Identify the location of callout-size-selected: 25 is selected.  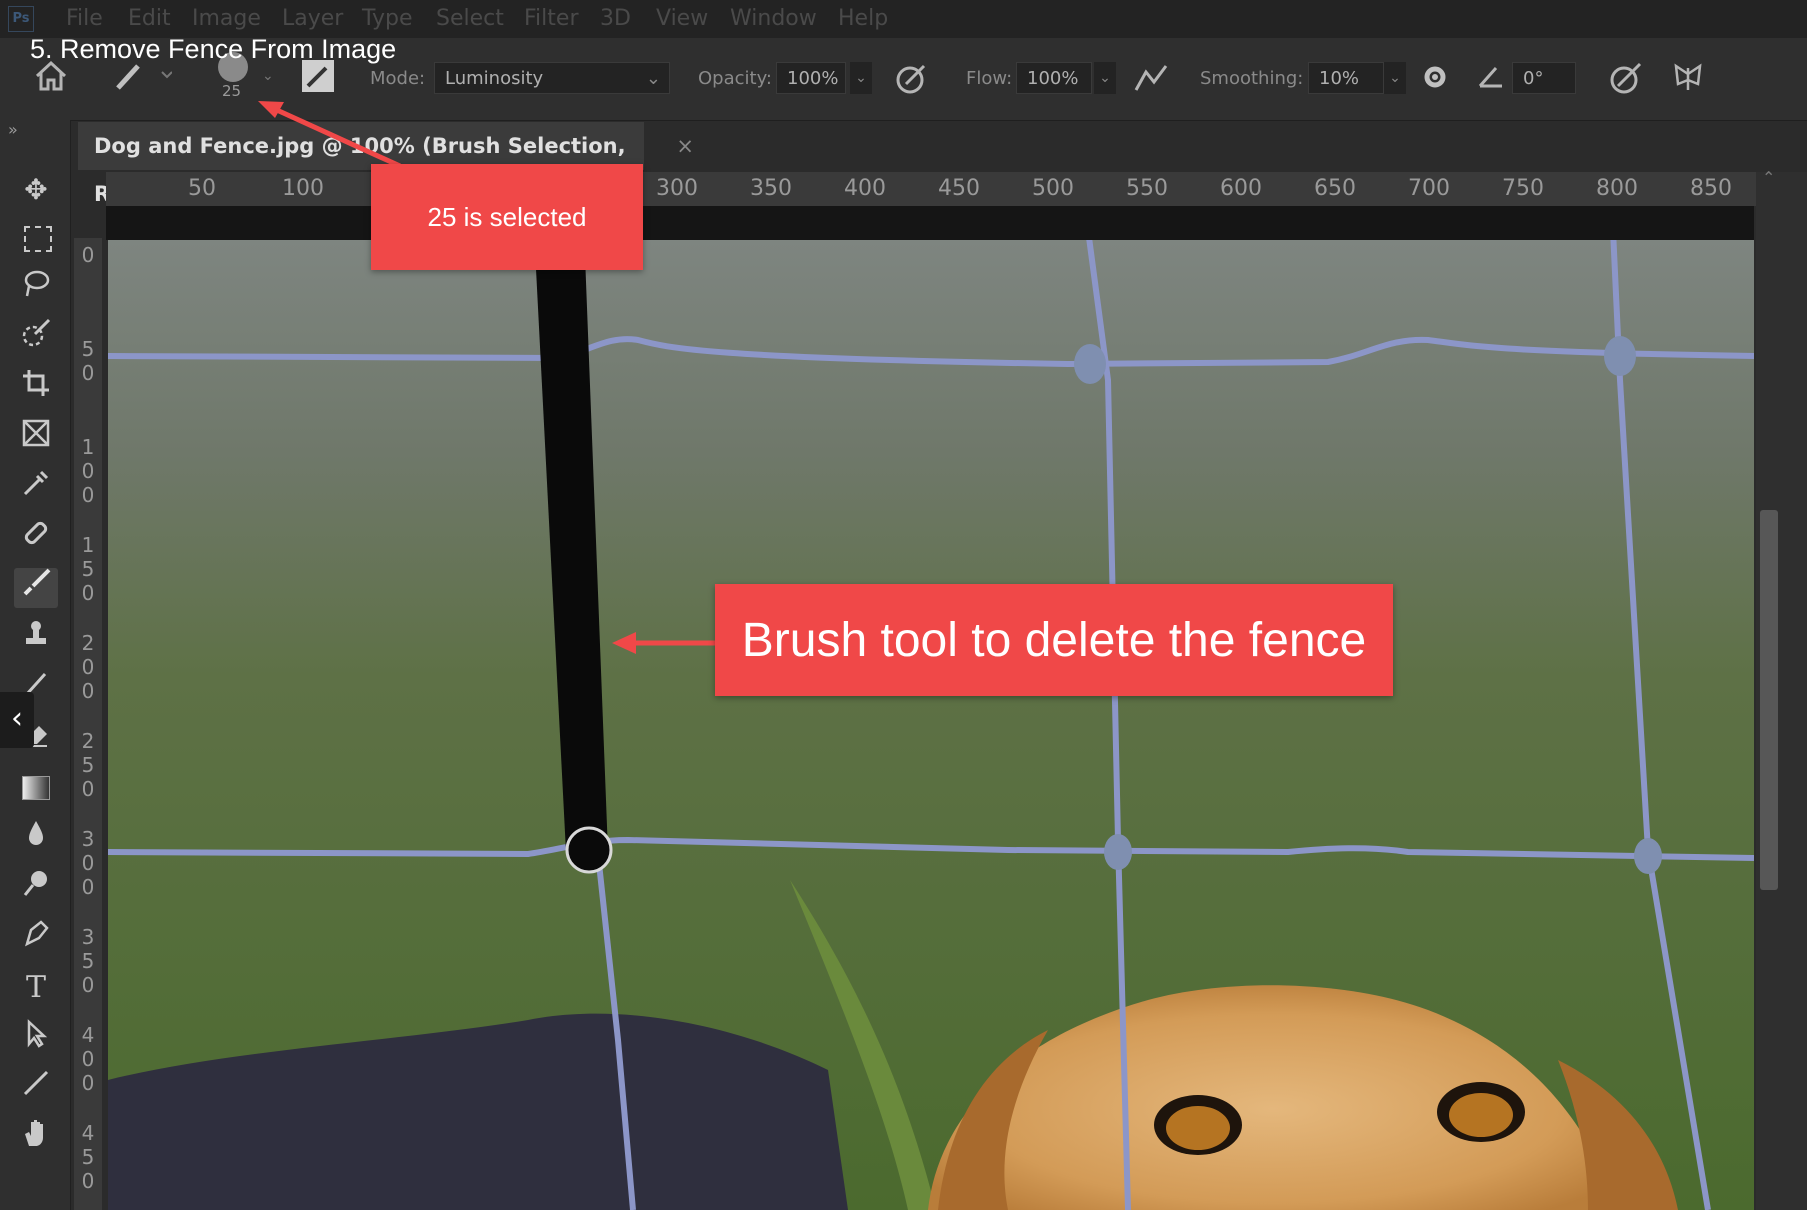
(507, 217).